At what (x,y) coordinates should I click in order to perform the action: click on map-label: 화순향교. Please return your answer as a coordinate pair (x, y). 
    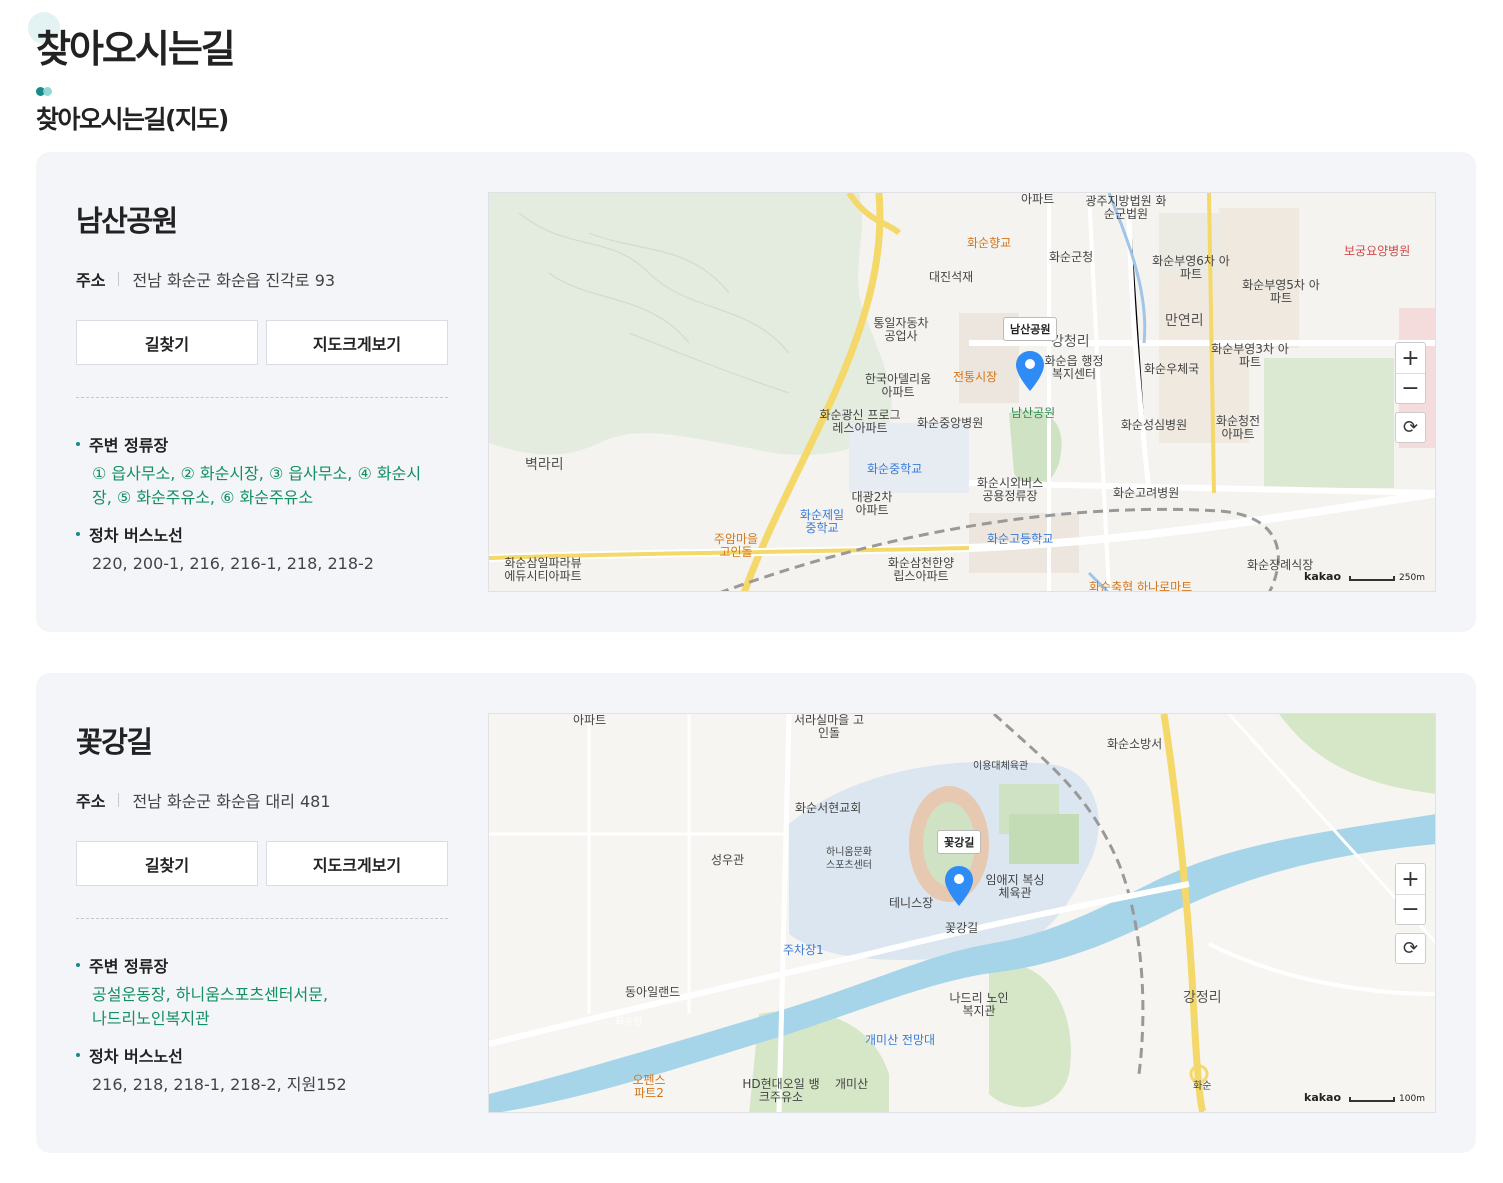
    Looking at the image, I should click on (989, 243).